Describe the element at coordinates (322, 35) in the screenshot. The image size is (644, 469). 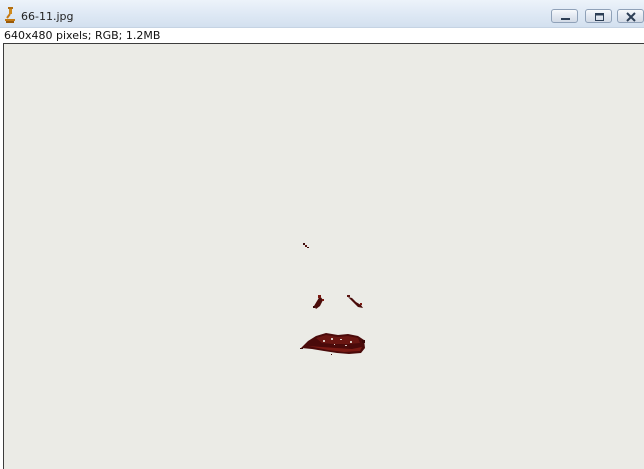
I see `image-info-bar: 640x480 pixels; RGB; 1.2MB` at that location.